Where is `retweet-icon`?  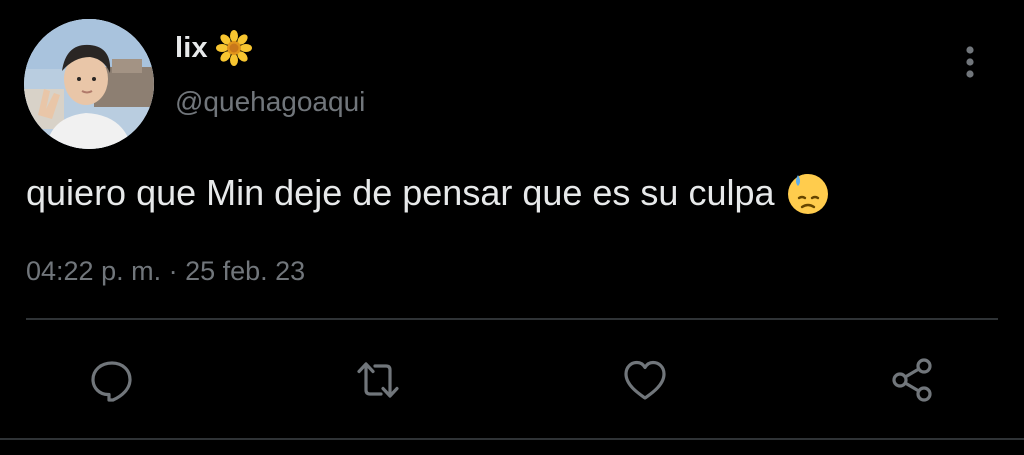
retweet-icon is located at coordinates (378, 380).